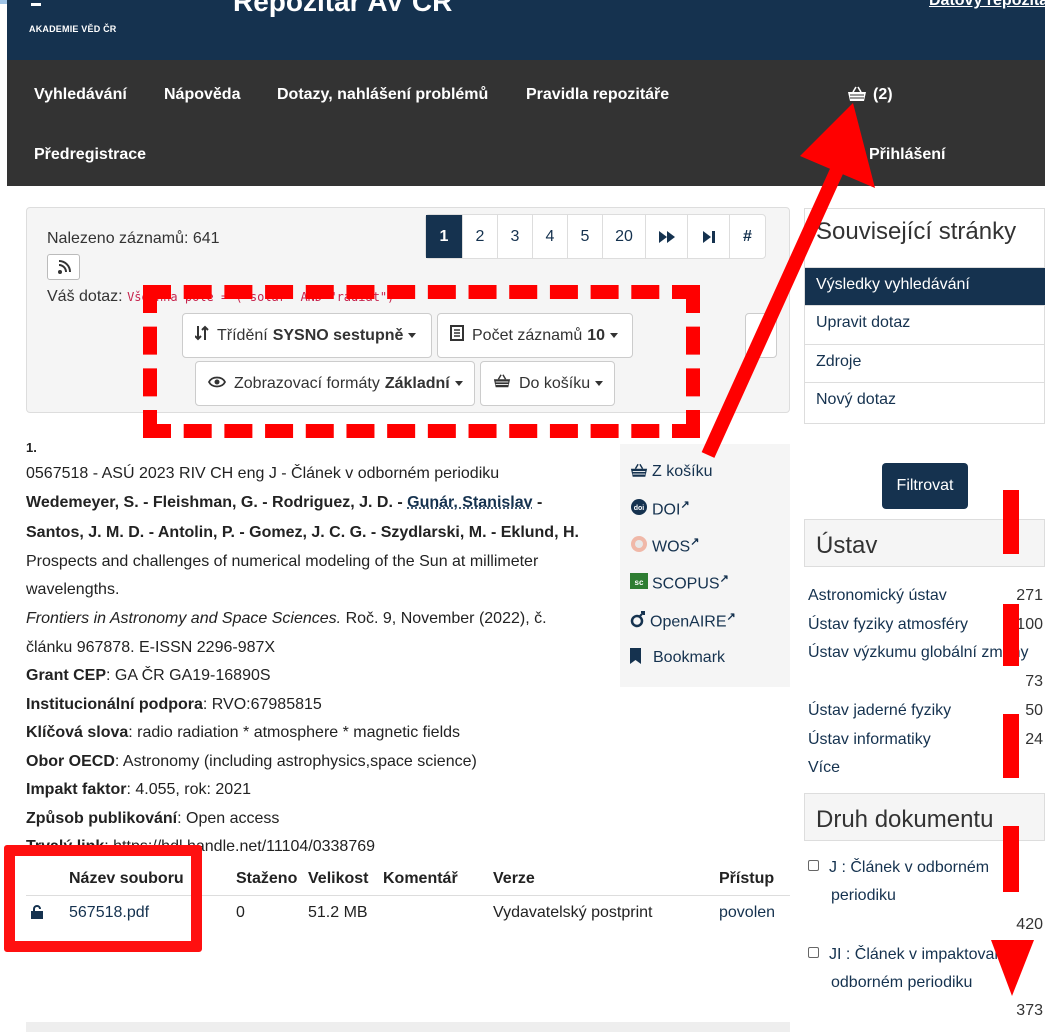 The image size is (1045, 1032). What do you see at coordinates (773, 311) in the screenshot?
I see `annotation-arrow-line` at bounding box center [773, 311].